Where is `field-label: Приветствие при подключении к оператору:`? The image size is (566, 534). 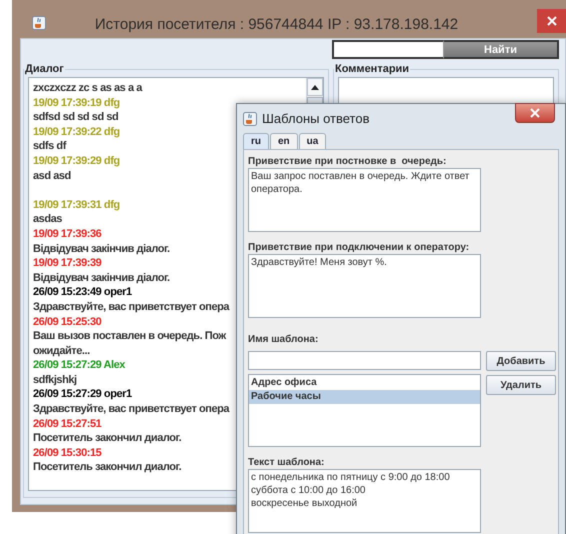
field-label: Приветствие при подключении к оператору: is located at coordinates (359, 247).